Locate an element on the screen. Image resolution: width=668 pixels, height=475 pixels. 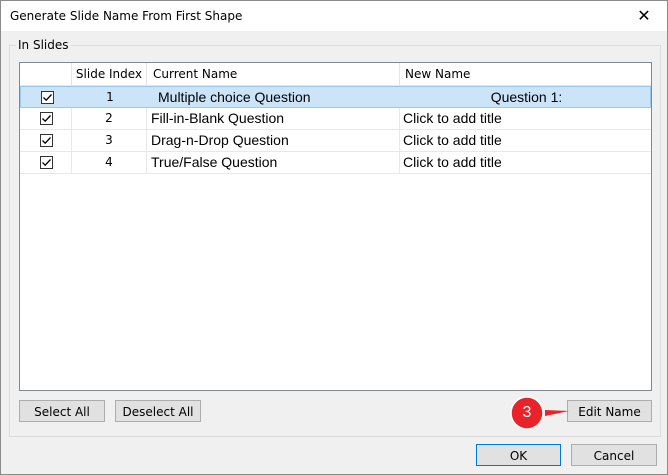
slide-index-cell: 4 is located at coordinates (109, 162).